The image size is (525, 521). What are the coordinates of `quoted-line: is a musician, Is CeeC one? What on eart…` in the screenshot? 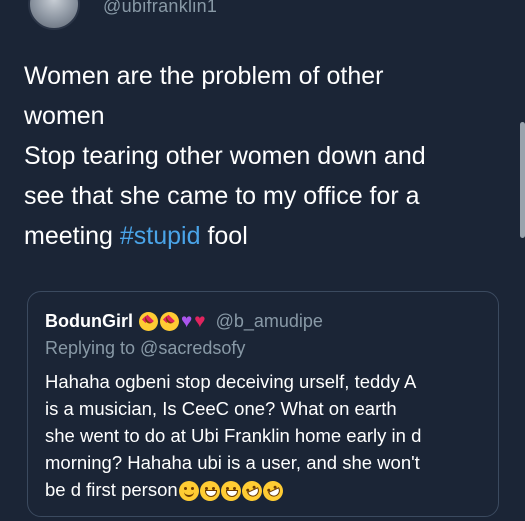 It's located at (221, 408).